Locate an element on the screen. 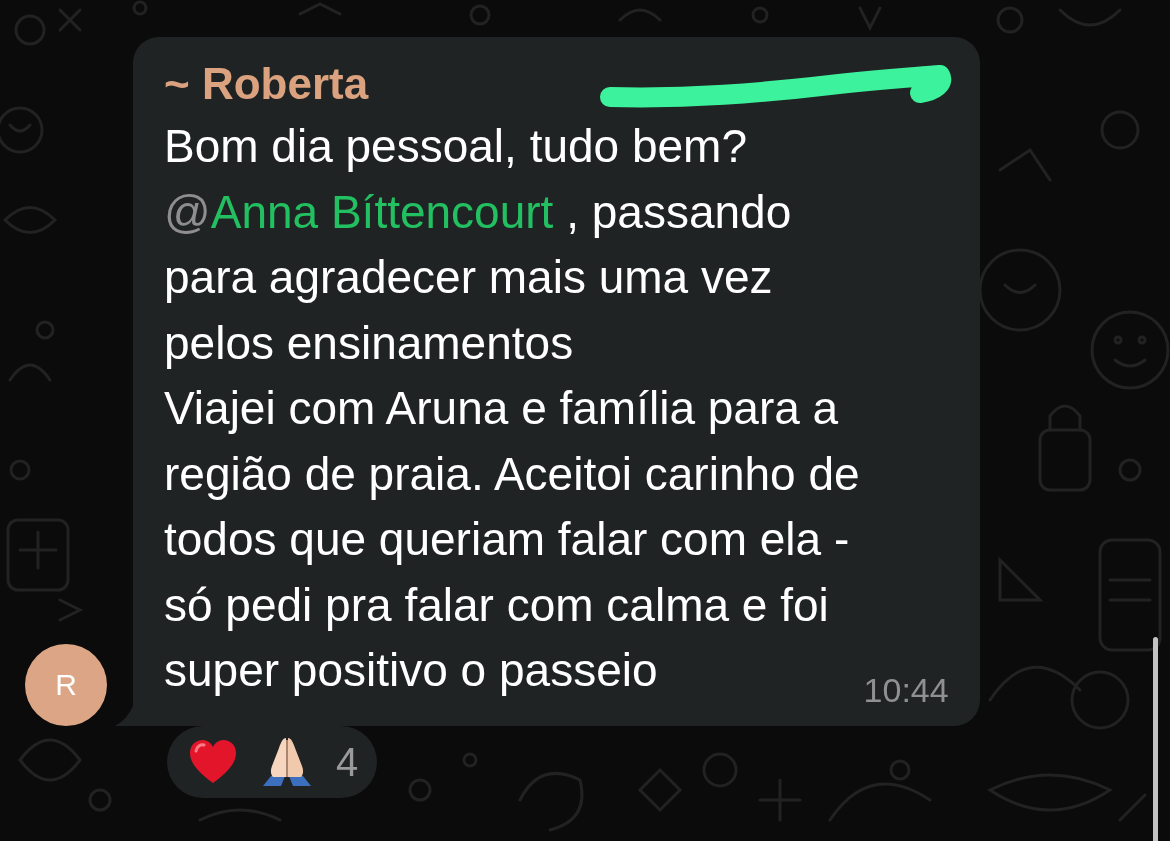  scrollbar is located at coordinates (1155, 739).